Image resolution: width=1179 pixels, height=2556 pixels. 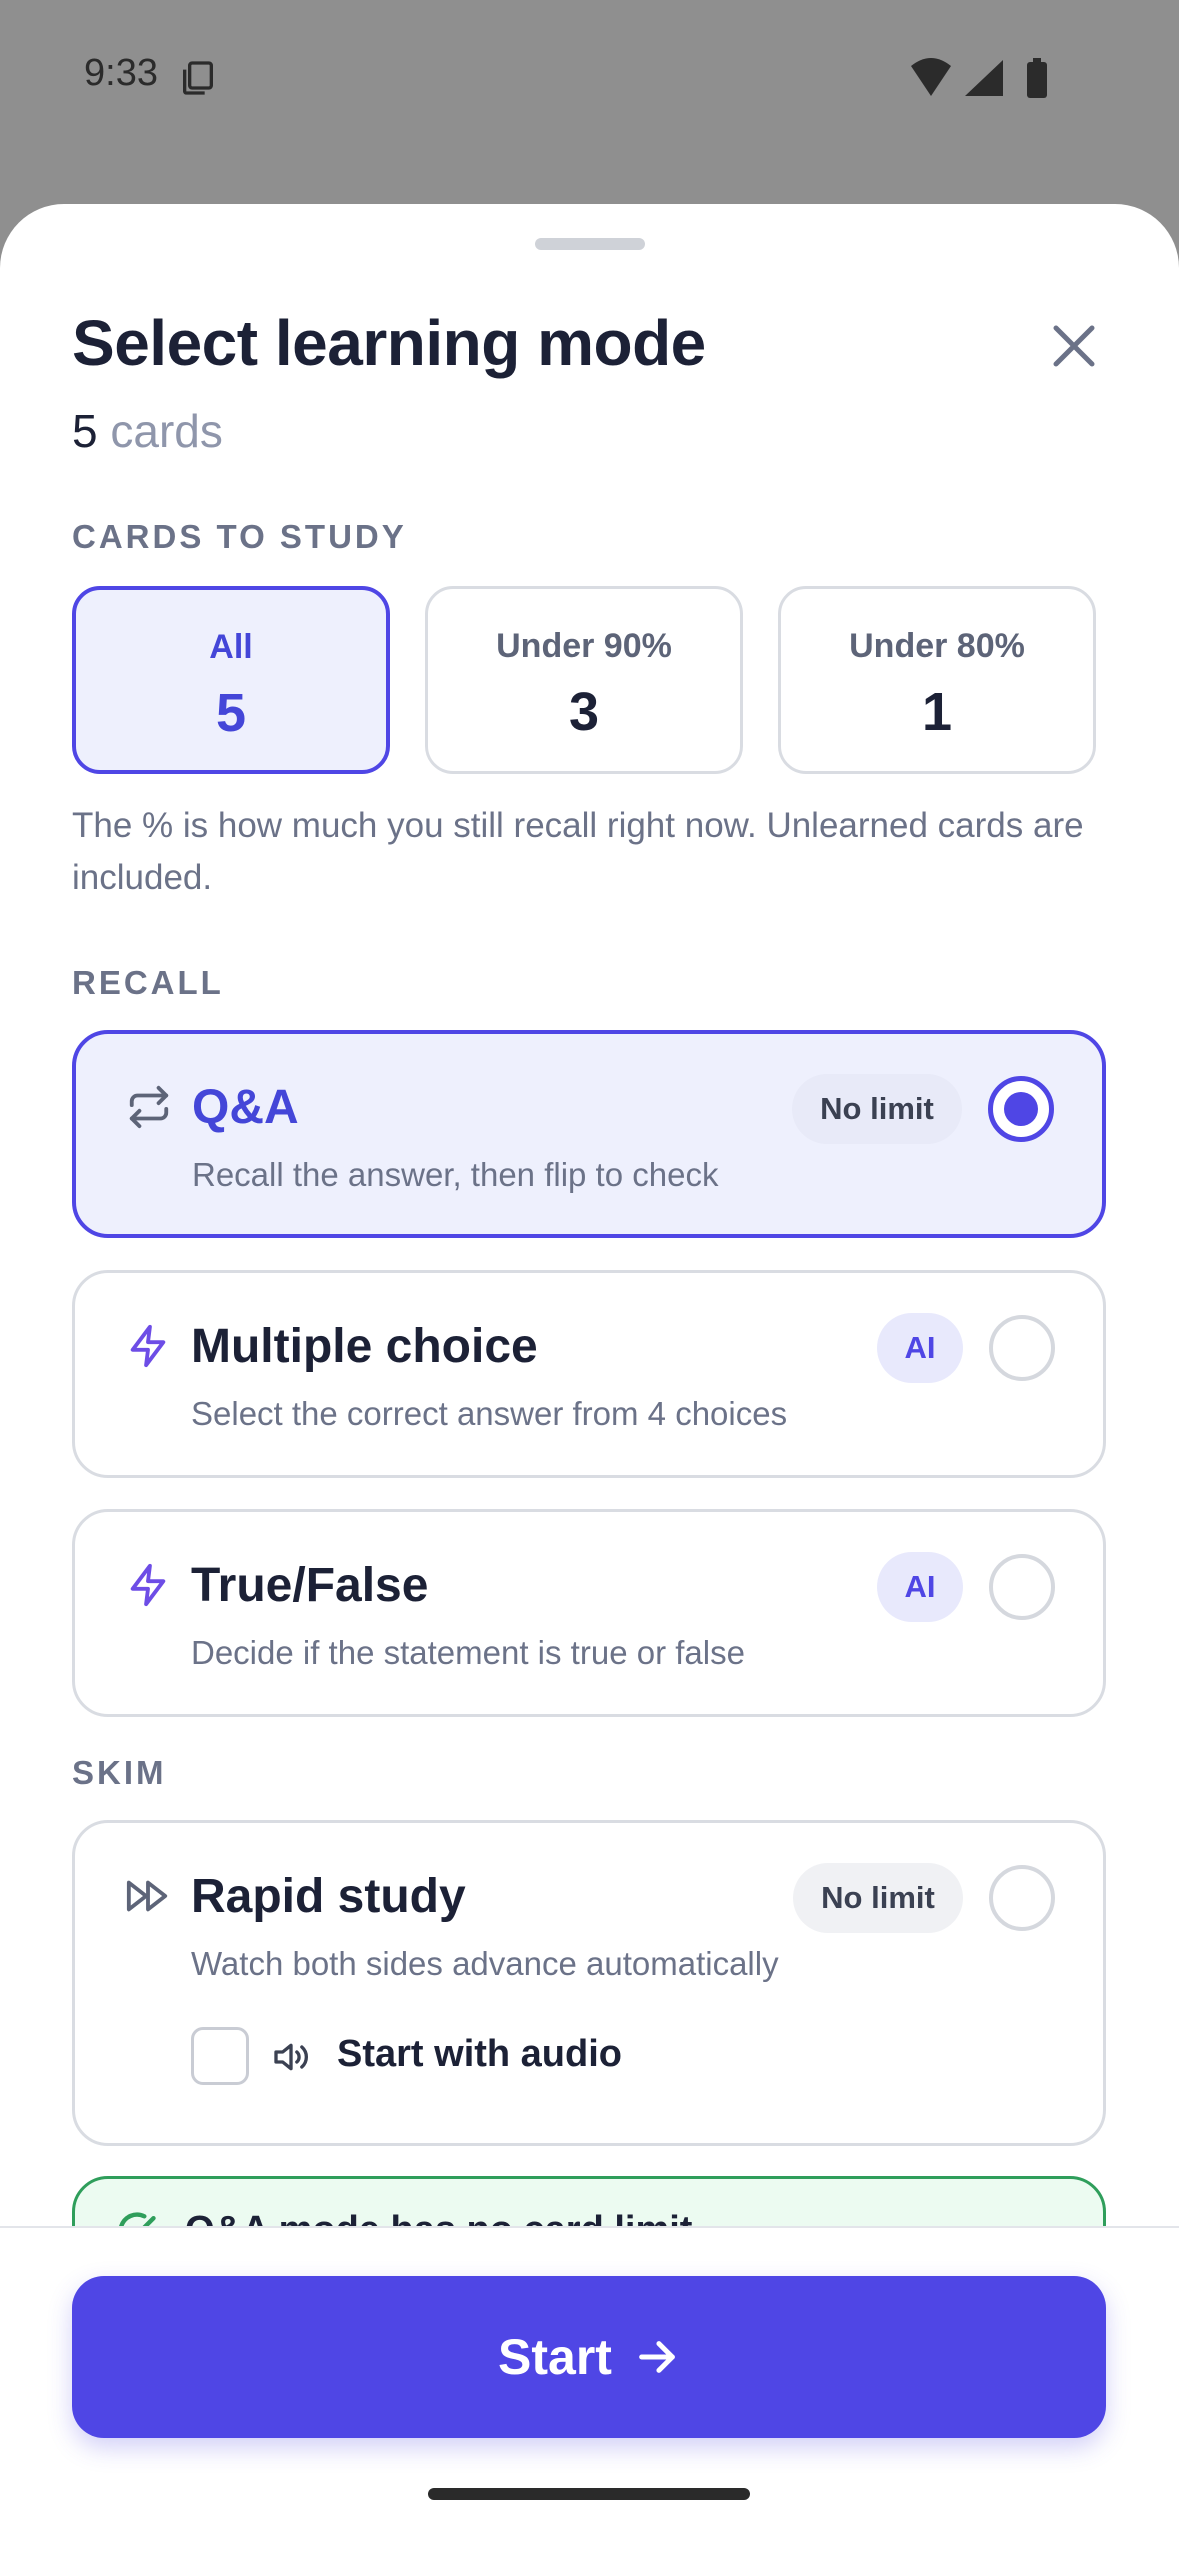 What do you see at coordinates (310, 1585) in the screenshot?
I see `mode-title: True/False` at bounding box center [310, 1585].